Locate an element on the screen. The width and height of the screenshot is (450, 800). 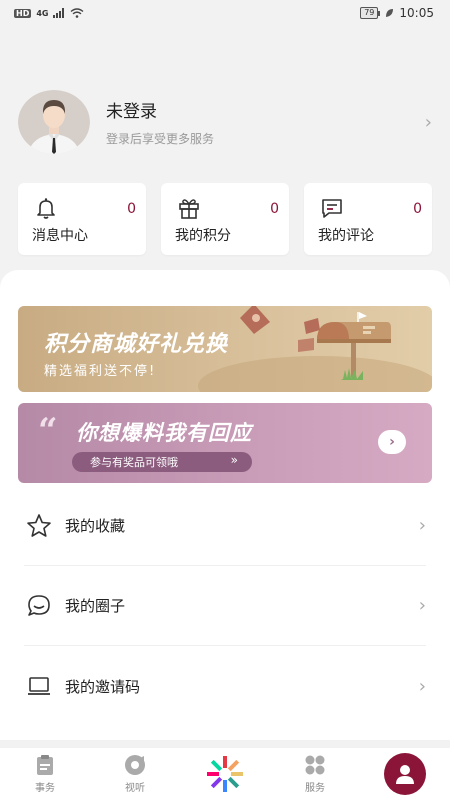
tab-home is located at coordinates (225, 774).